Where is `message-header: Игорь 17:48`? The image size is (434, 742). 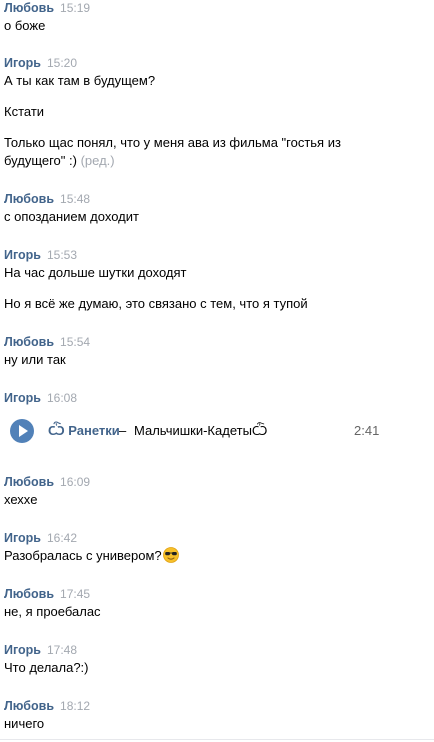 message-header: Игорь 17:48 is located at coordinates (217, 650).